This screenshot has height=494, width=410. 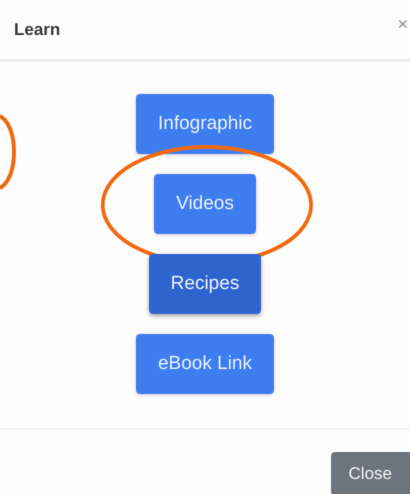 What do you see at coordinates (205, 364) in the screenshot?
I see `link-button: eBook Link` at bounding box center [205, 364].